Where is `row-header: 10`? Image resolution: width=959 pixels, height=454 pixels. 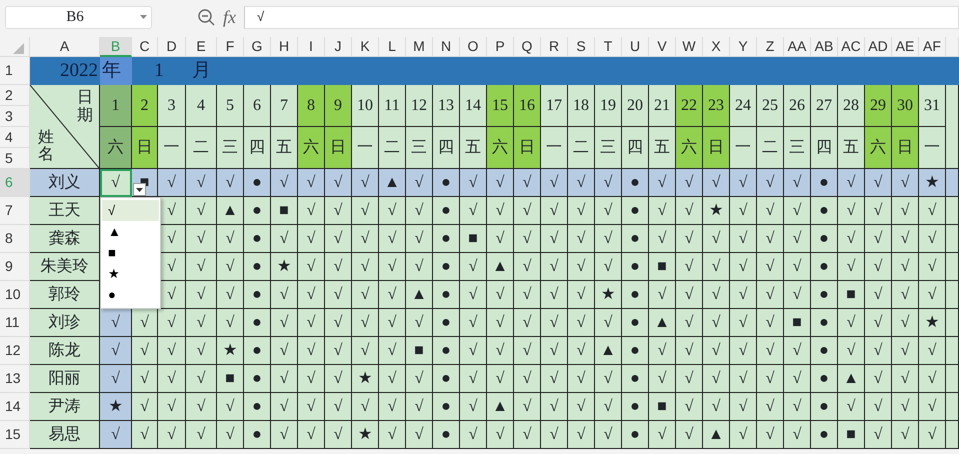 row-header: 10 is located at coordinates (15, 295).